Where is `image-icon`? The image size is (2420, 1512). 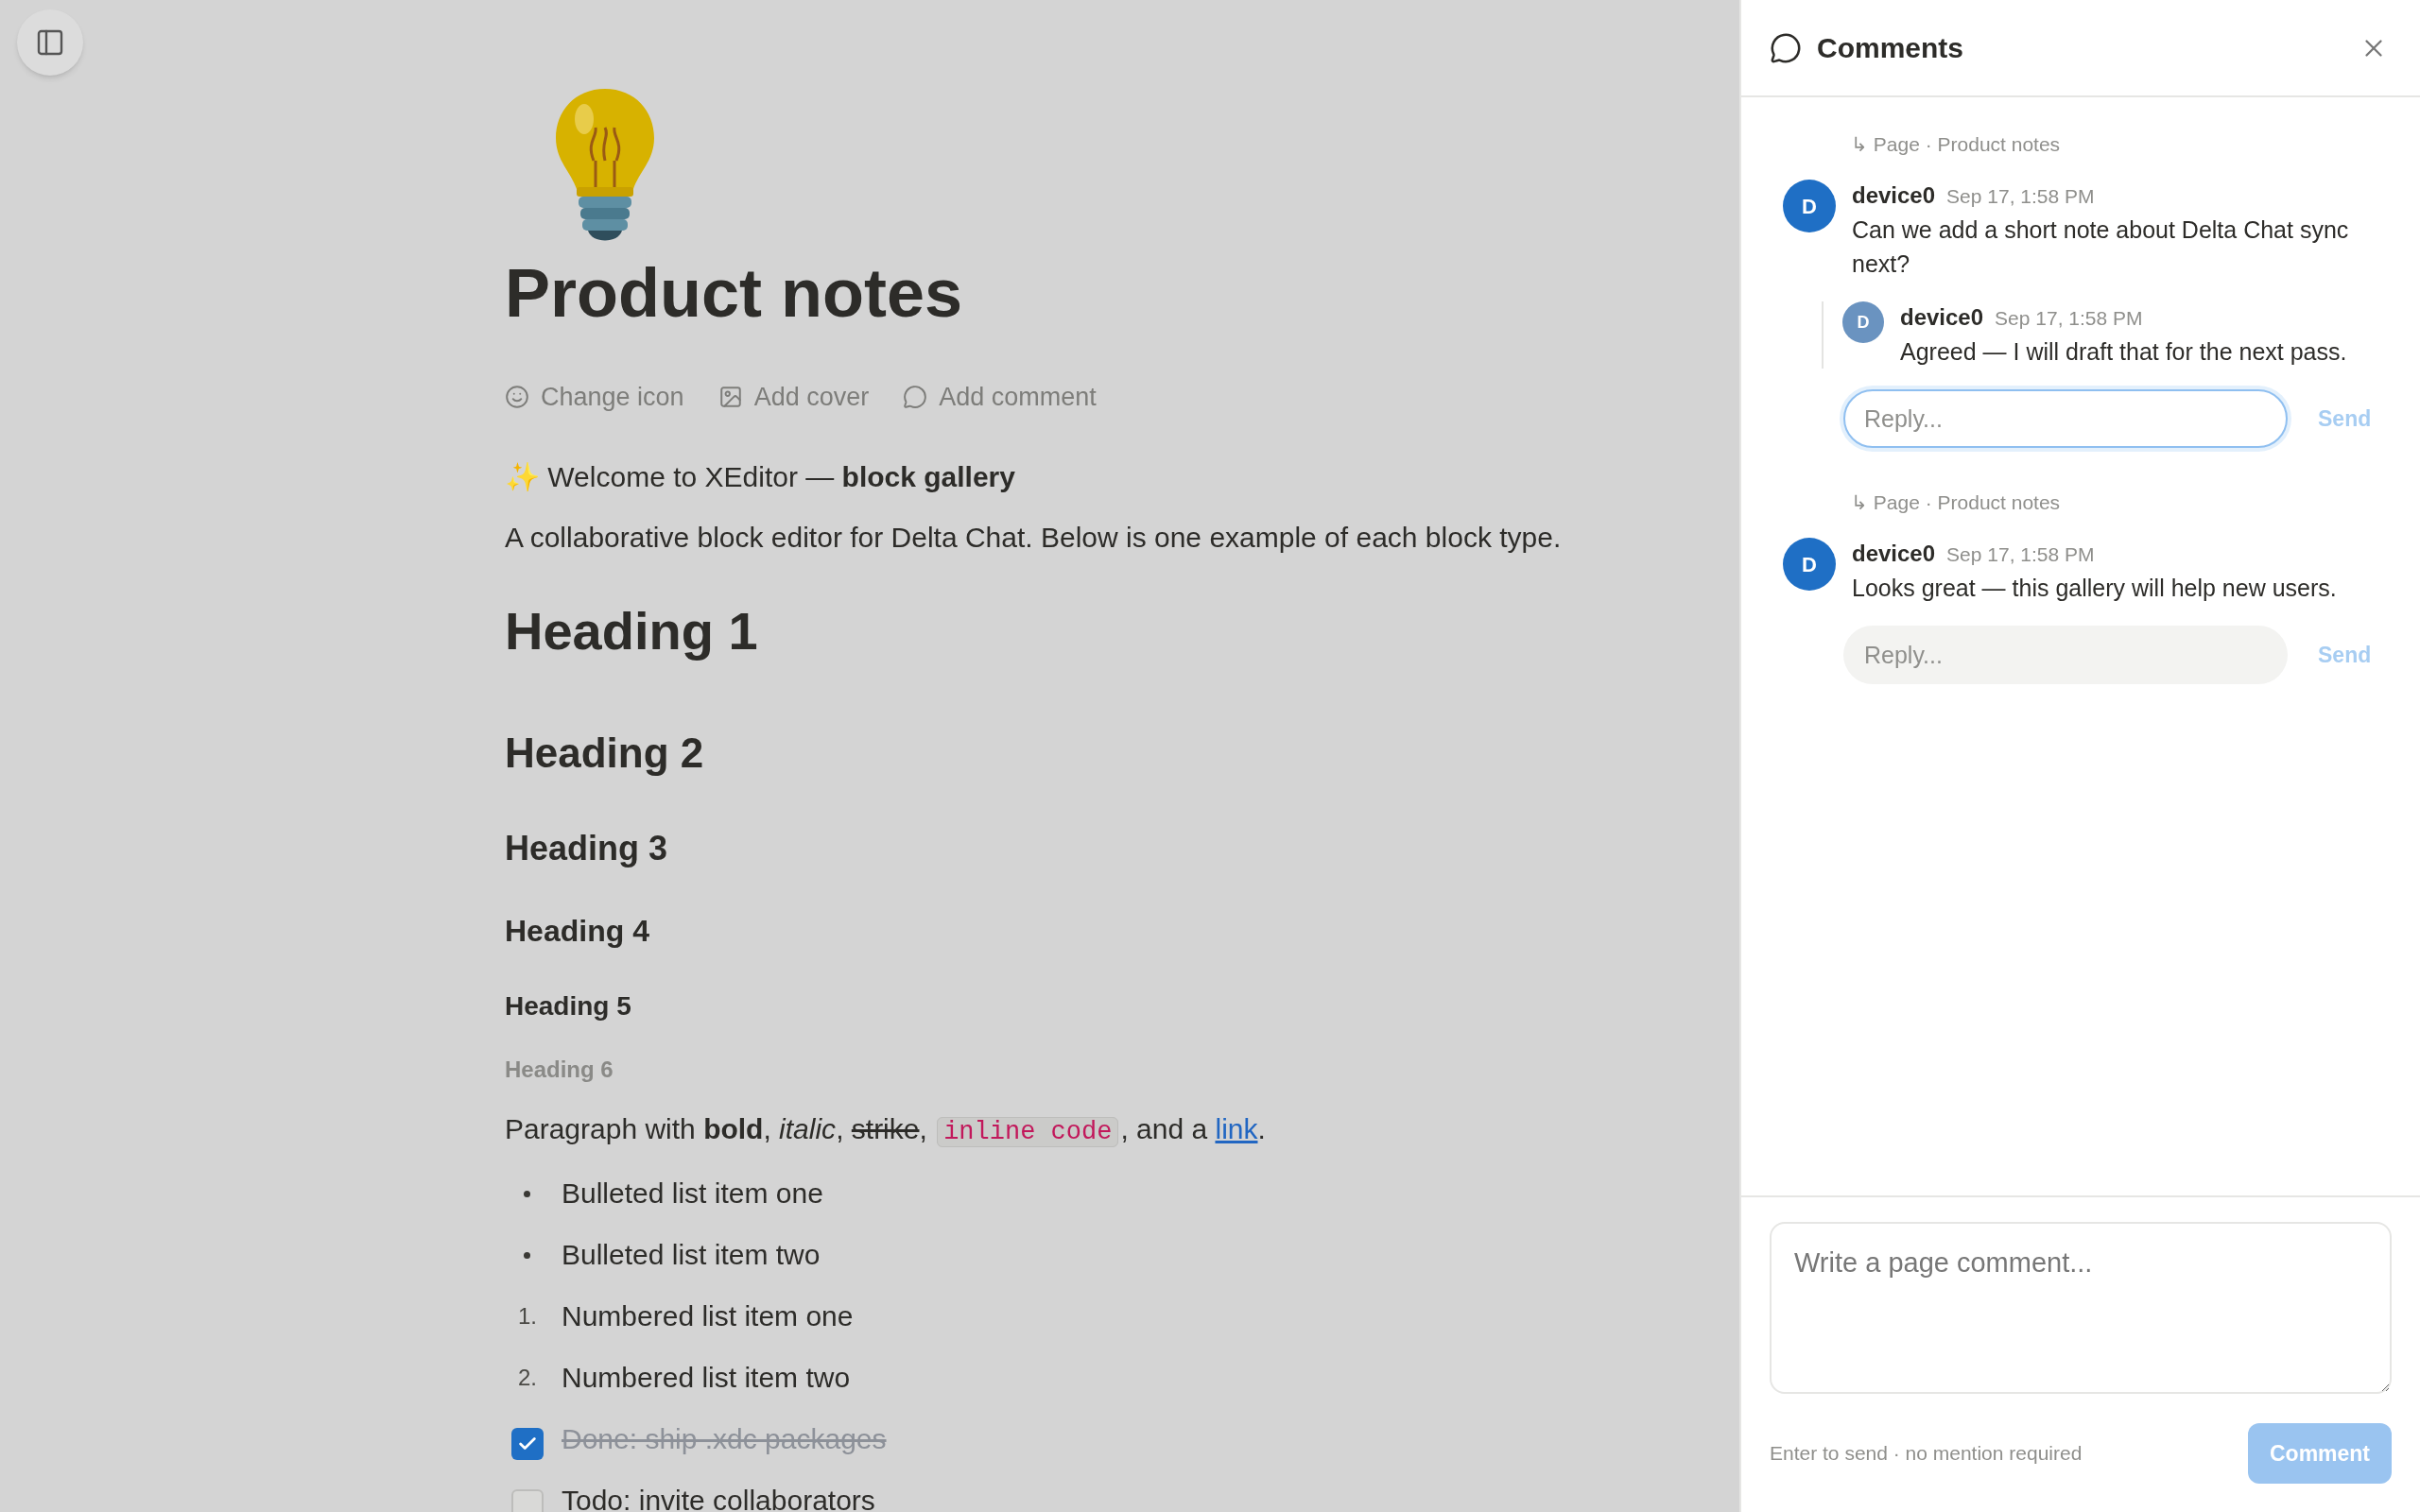 image-icon is located at coordinates (730, 397).